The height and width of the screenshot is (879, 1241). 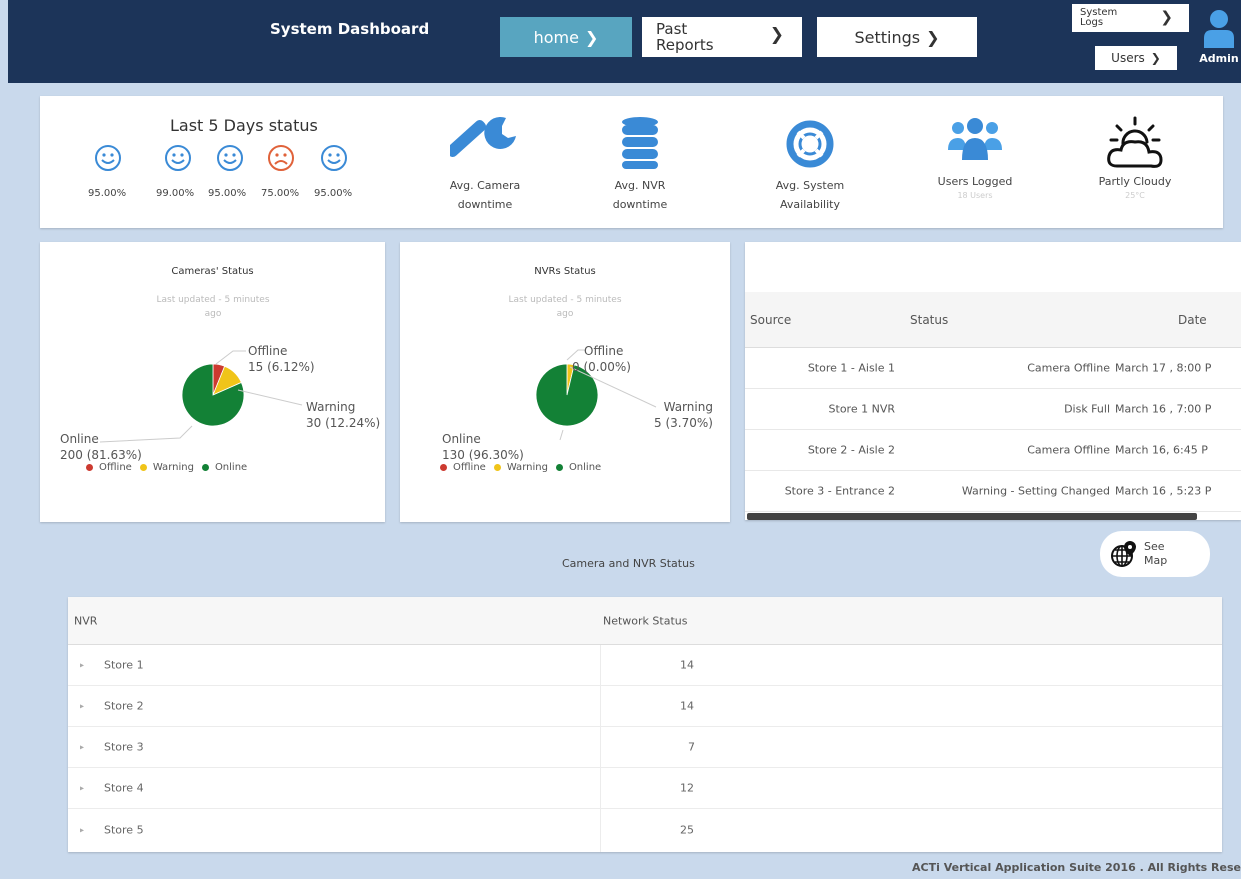 I want to click on col-date: Date, so click(x=1192, y=320).